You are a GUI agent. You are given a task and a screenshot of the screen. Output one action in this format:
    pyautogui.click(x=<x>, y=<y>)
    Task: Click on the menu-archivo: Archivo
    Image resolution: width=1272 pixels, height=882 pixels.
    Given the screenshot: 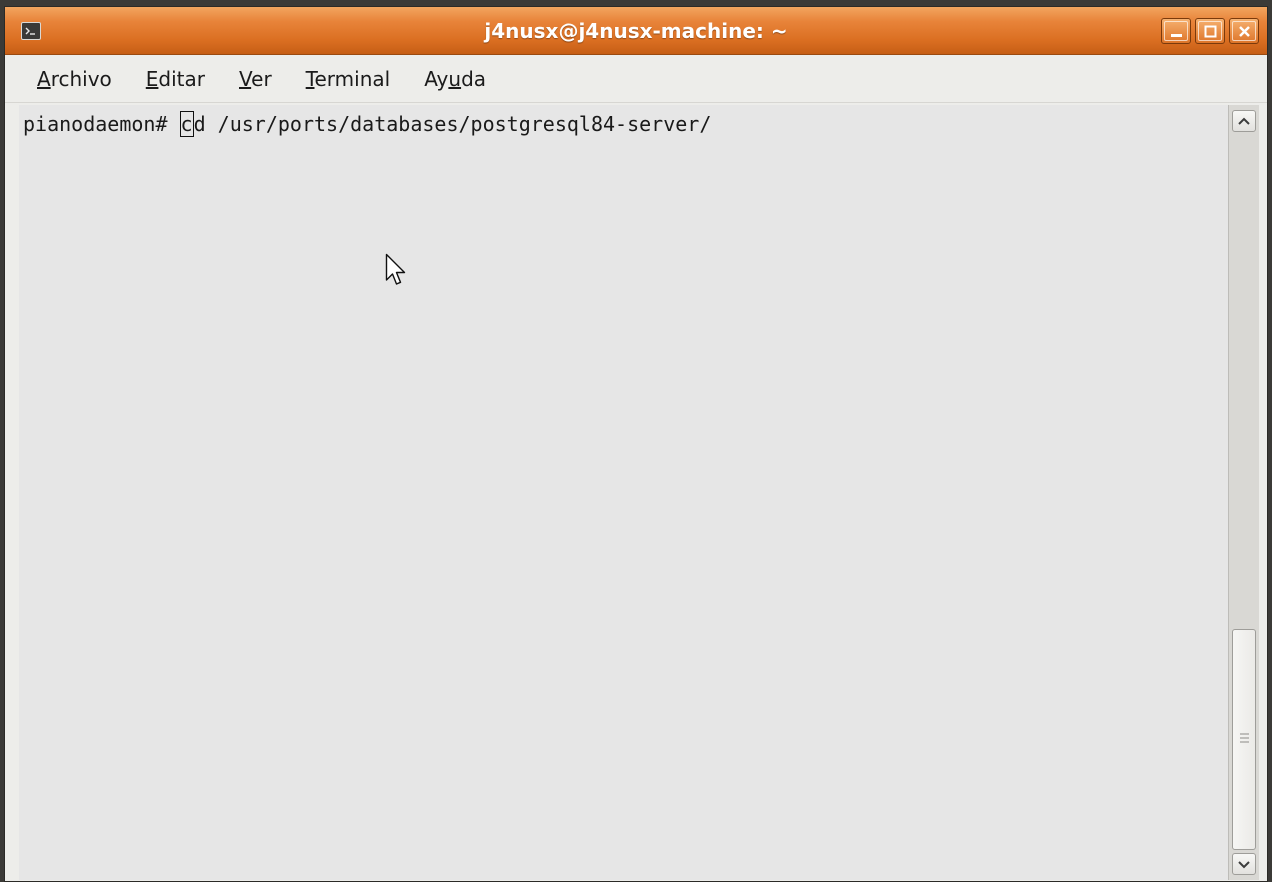 What is the action you would take?
    pyautogui.click(x=74, y=79)
    